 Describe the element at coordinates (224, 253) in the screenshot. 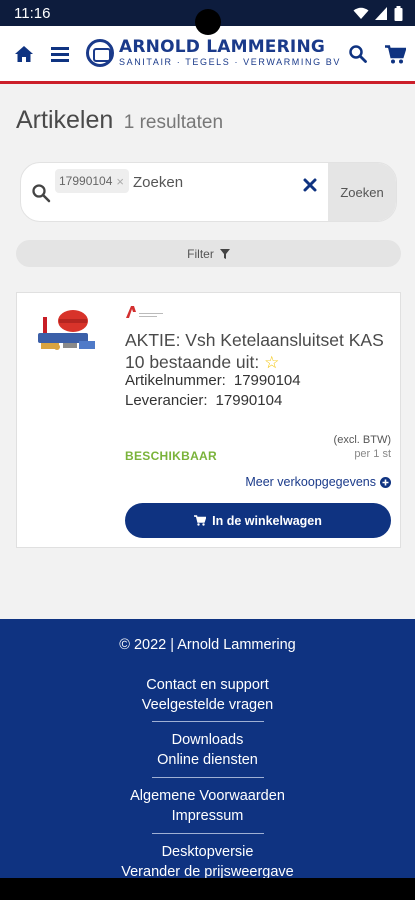

I see `filter-icon` at that location.